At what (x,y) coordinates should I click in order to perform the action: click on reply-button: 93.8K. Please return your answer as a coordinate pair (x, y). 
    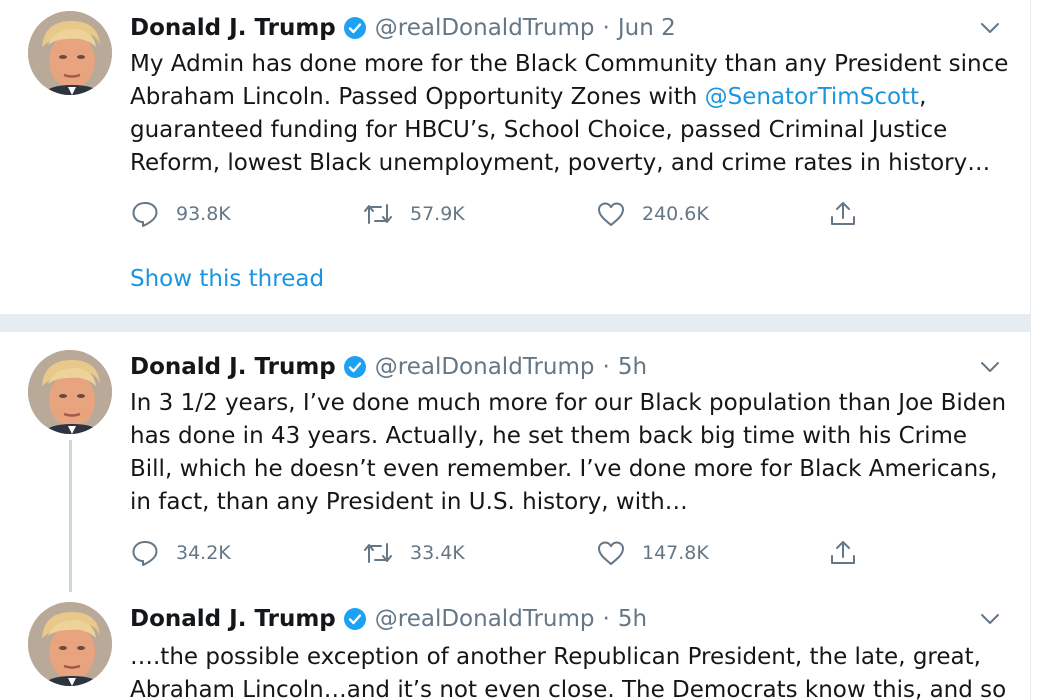
    Looking at the image, I should click on (180, 214).